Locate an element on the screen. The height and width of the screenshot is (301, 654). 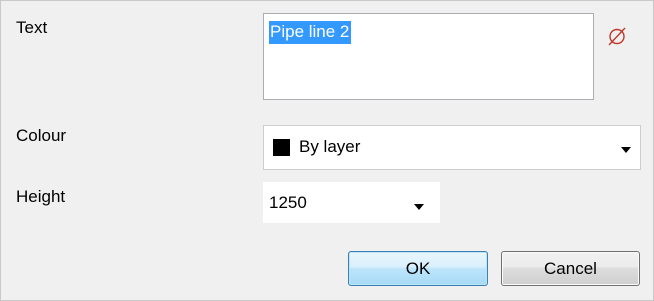
colour-dropdown-value: By layer is located at coordinates (330, 146).